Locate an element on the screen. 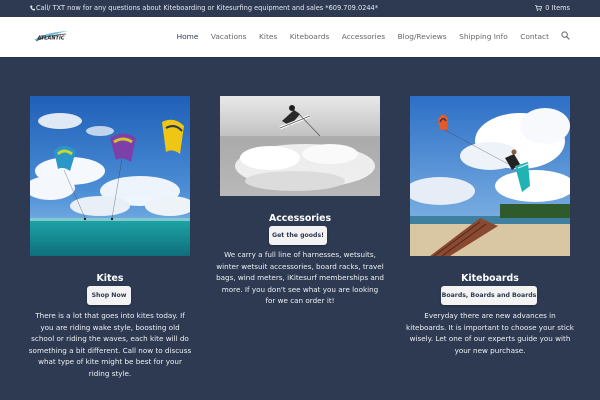 This screenshot has height=400, width=600. nav-kites: Kites is located at coordinates (268, 36).